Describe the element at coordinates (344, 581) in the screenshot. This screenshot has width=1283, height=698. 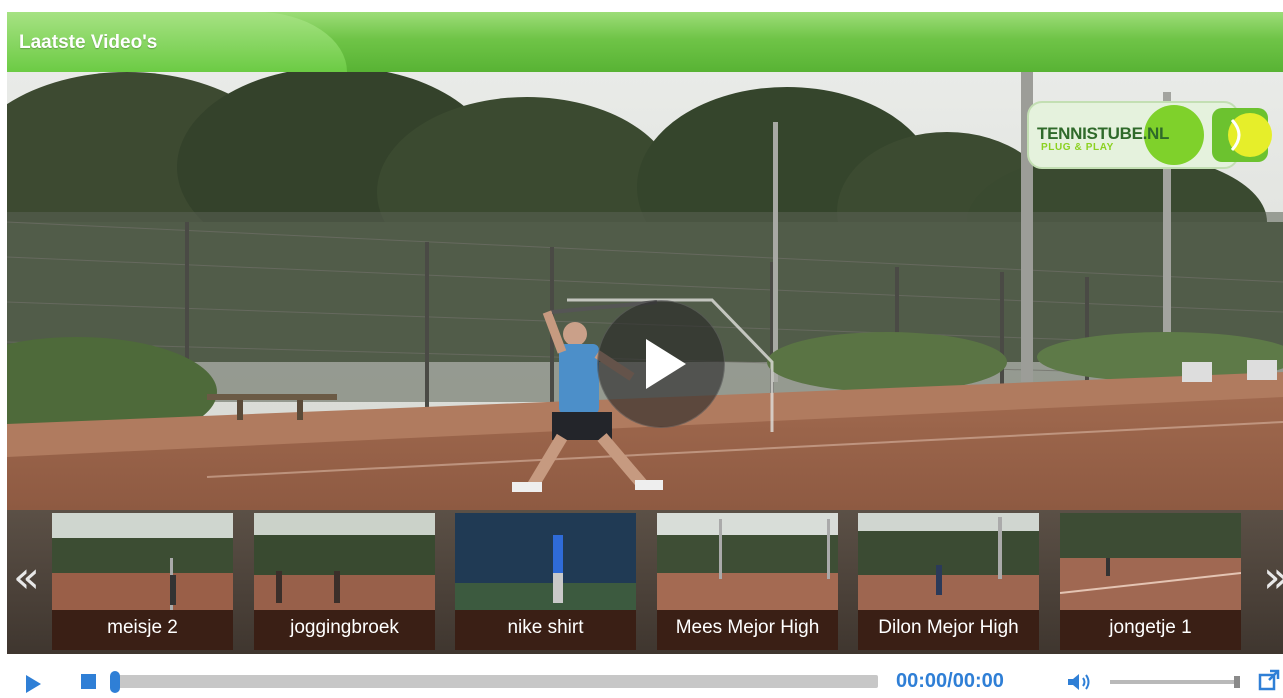
I see `playlist-item: joggingbroek` at that location.